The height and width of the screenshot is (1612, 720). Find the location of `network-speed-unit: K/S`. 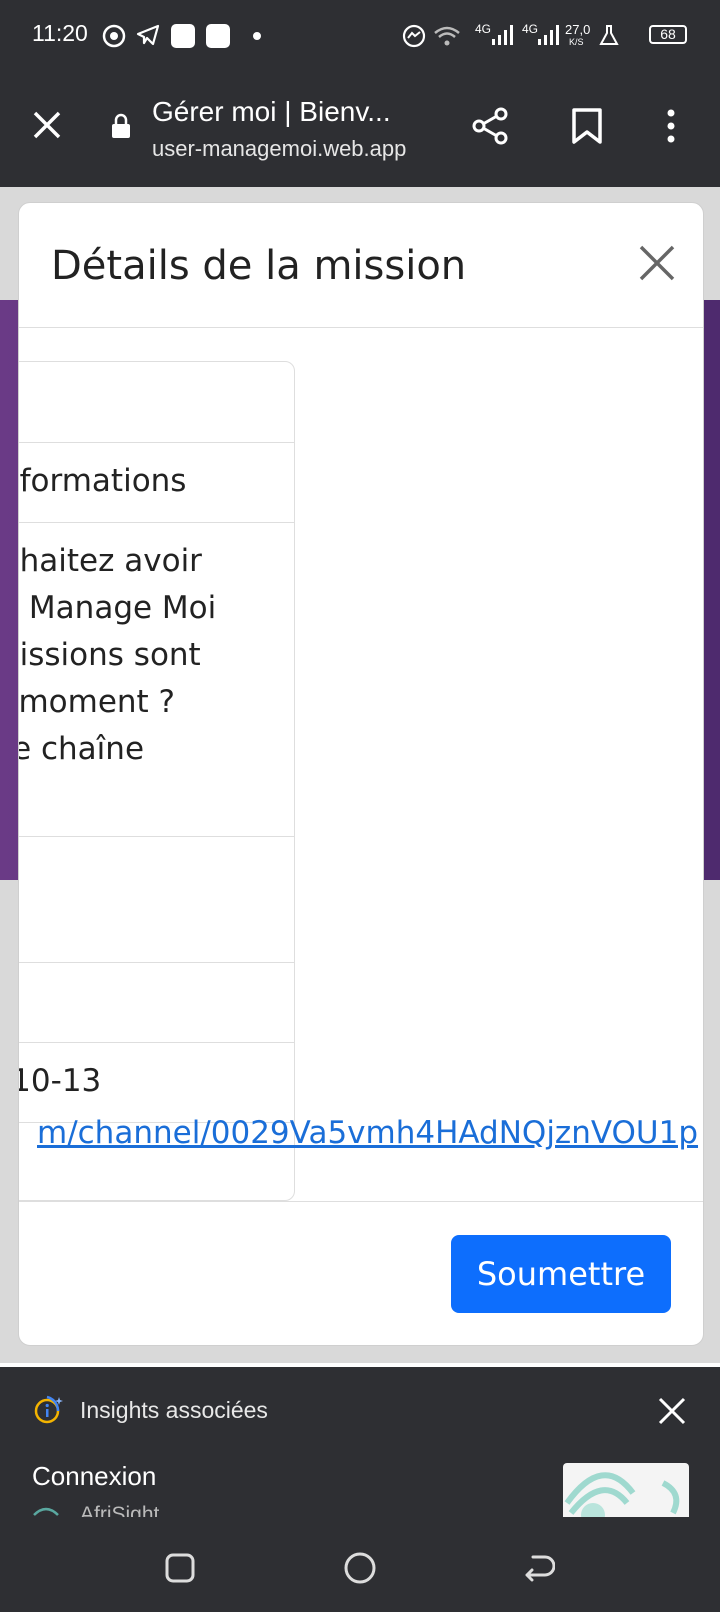

network-speed-unit: K/S is located at coordinates (576, 42).